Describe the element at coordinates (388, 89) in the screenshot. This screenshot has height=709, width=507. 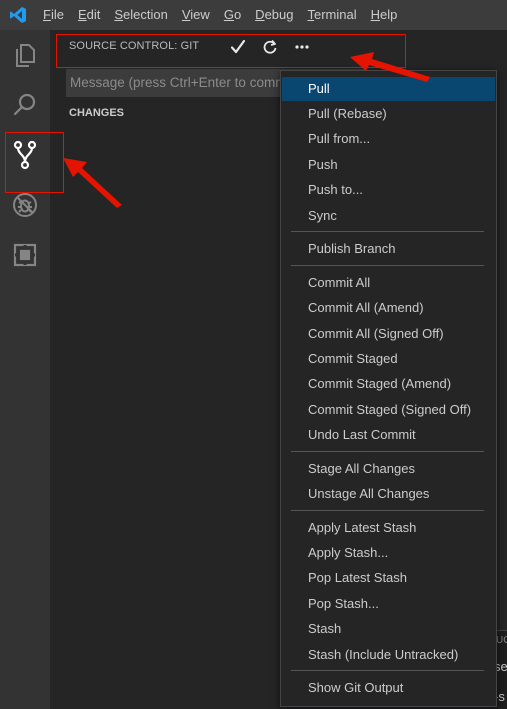
I see `menu-item-pull: Pull` at that location.